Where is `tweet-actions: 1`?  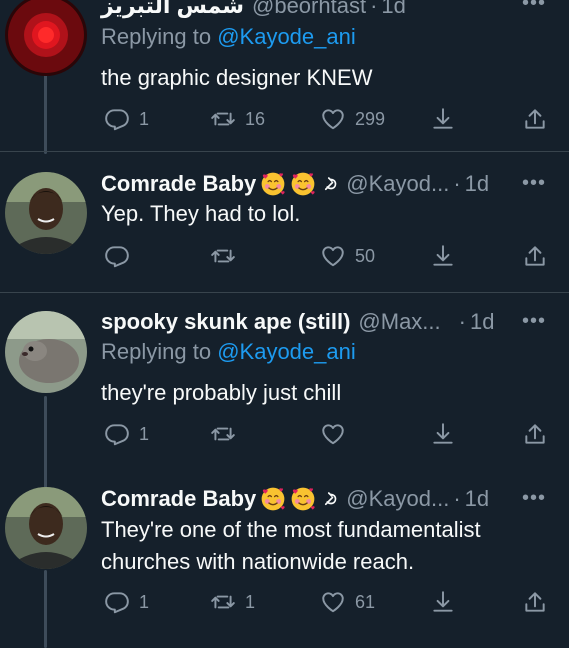 tweet-actions: 1 is located at coordinates (326, 434).